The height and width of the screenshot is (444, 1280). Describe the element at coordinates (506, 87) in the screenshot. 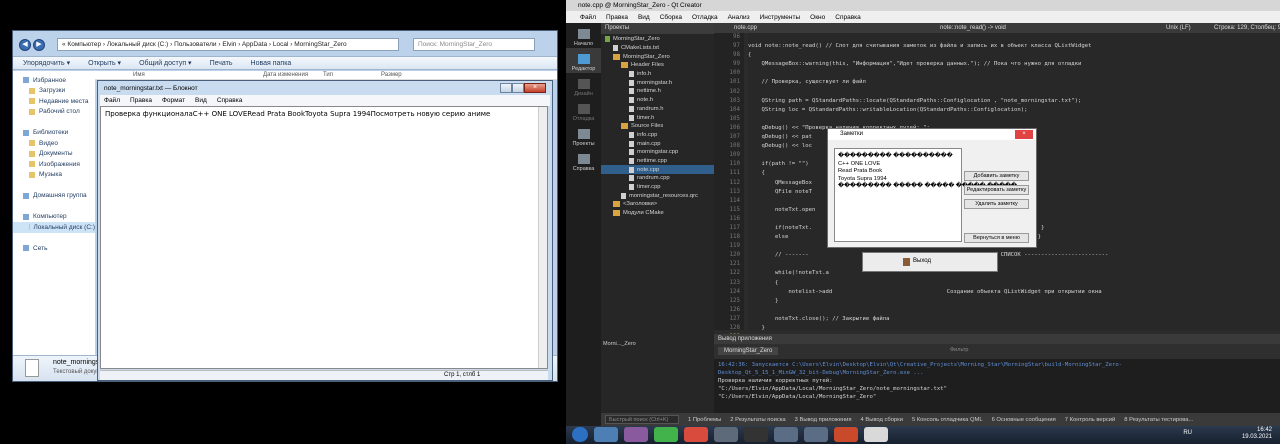

I see `minimize-button` at that location.